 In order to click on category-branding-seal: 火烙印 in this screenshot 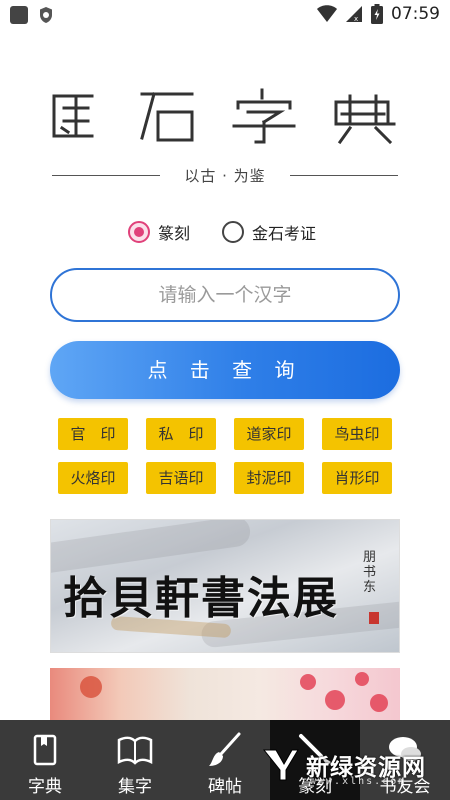, I will do `click(93, 478)`.